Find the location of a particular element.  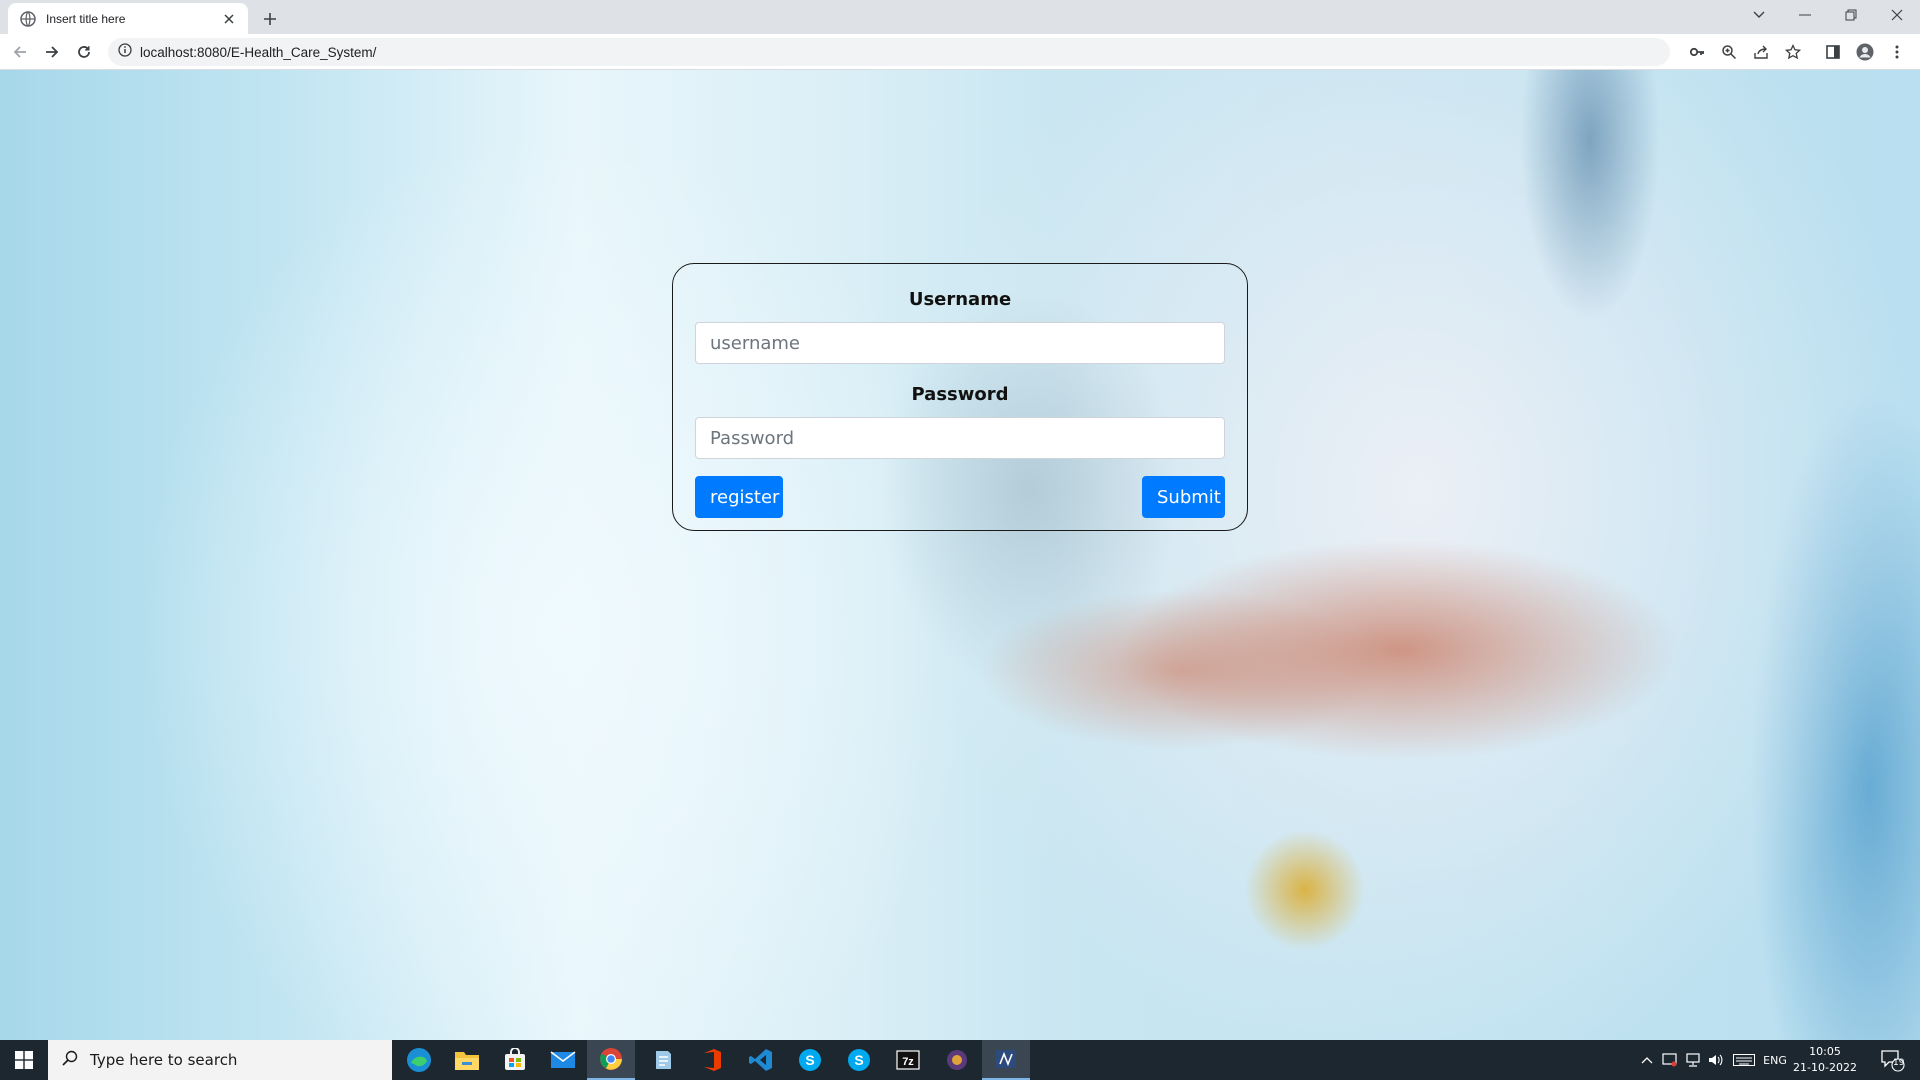

volume-icon is located at coordinates (1716, 1060).